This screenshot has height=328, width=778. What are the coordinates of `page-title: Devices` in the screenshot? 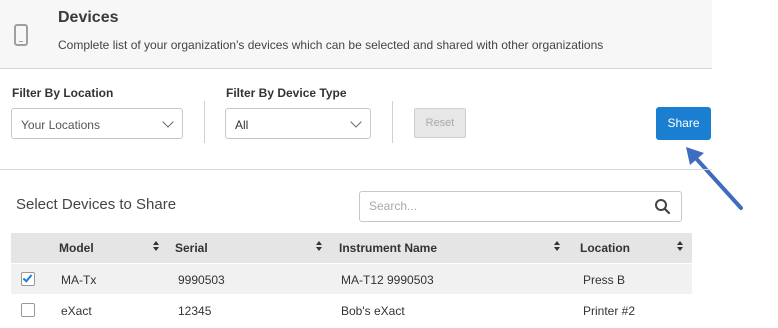 It's located at (88, 17).